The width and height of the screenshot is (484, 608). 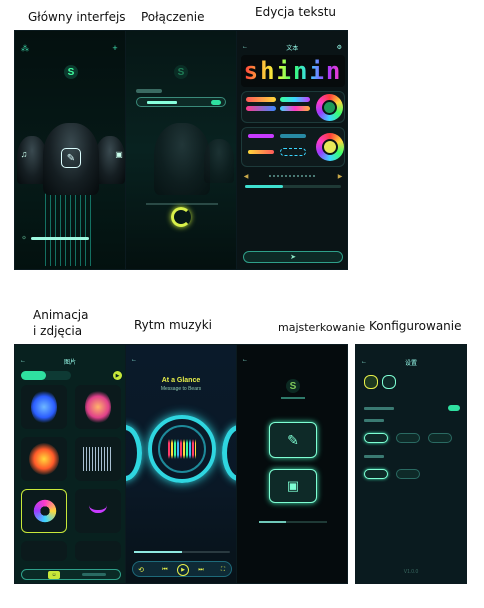 What do you see at coordinates (201, 570) in the screenshot?
I see `next-icon: ⏭` at bounding box center [201, 570].